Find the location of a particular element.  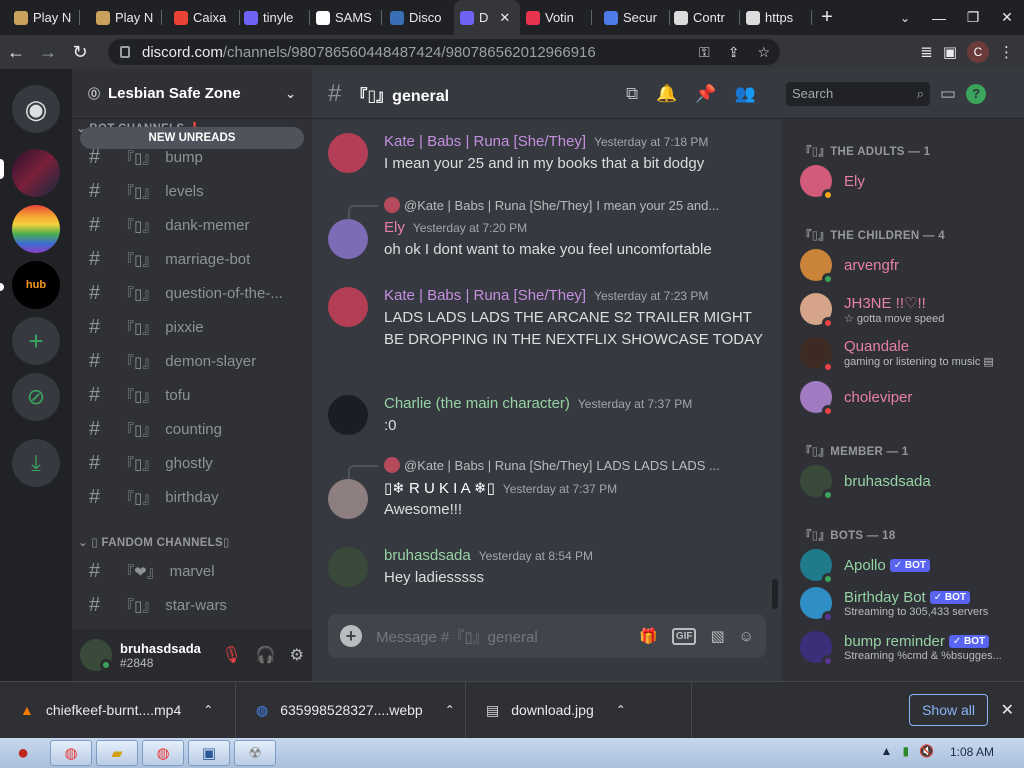

message-input: Message #『▯』general is located at coordinates (457, 636).